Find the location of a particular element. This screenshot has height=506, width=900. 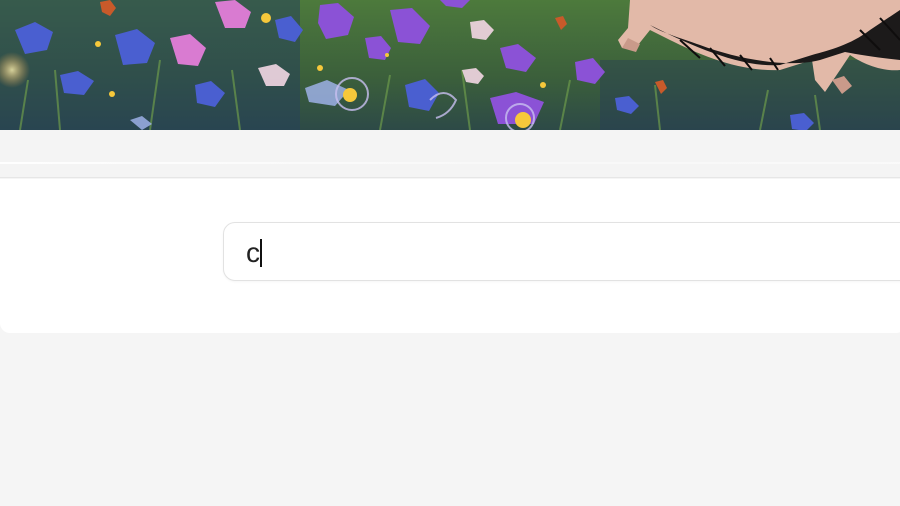

search-input-value: c is located at coordinates (254, 253).